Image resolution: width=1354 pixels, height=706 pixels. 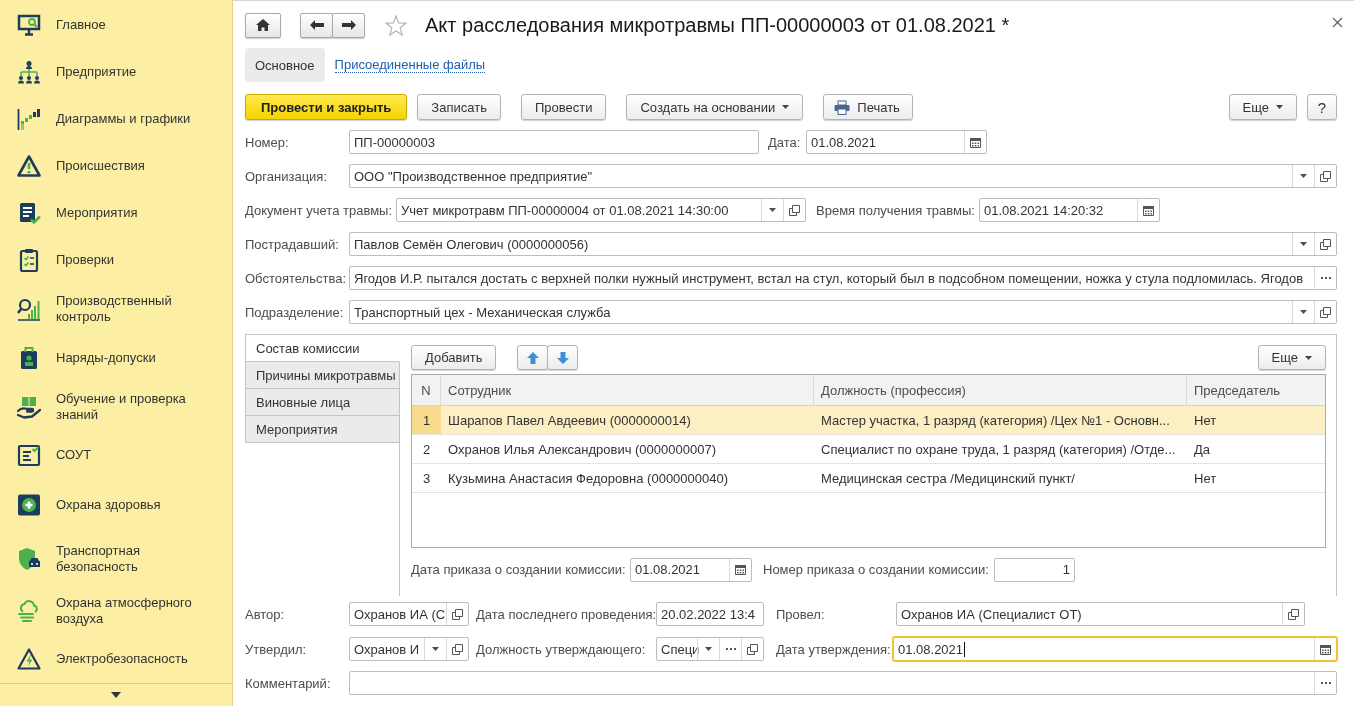 I want to click on back-arrow-icon, so click(x=316, y=25).